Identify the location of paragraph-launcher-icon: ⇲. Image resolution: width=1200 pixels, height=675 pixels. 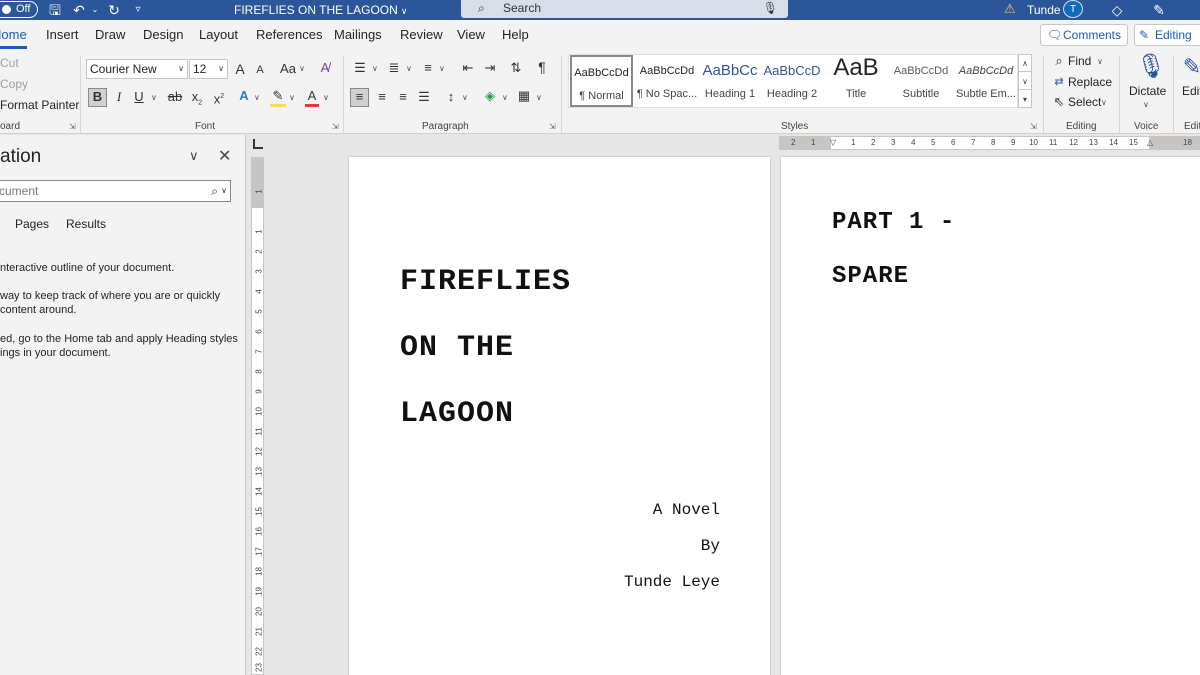
(552, 126).